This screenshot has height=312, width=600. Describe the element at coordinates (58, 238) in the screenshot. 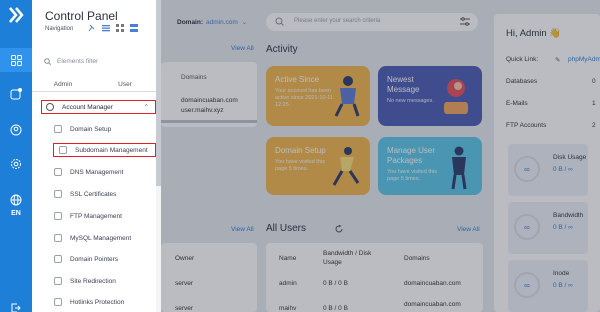

I see `database-icon` at that location.